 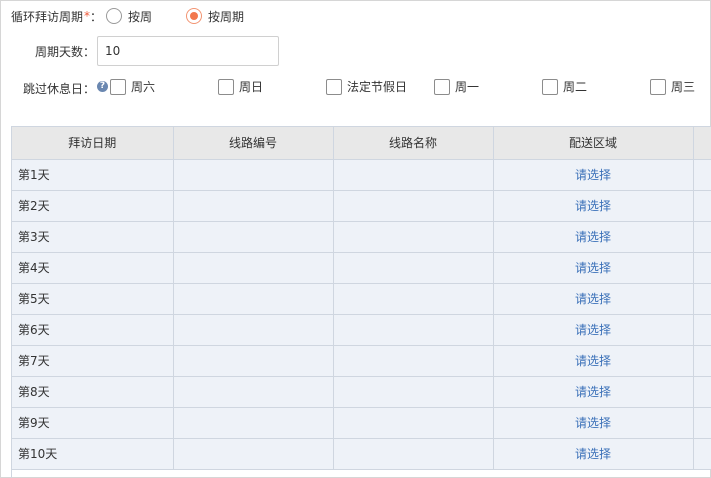 I want to click on table-row: 第10天 请选择, so click(x=361, y=454).